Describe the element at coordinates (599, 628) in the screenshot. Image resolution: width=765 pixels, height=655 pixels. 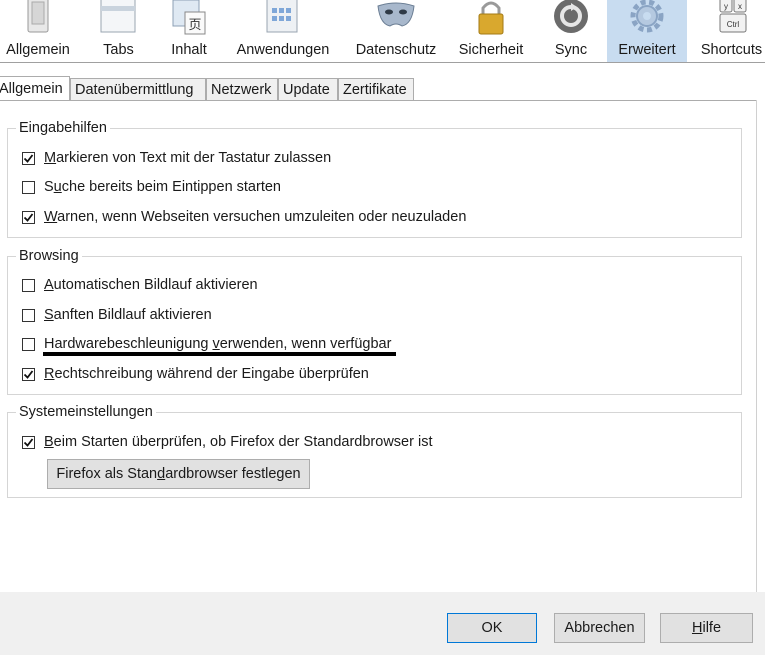
I see `cancel-button: Abbrechen` at that location.